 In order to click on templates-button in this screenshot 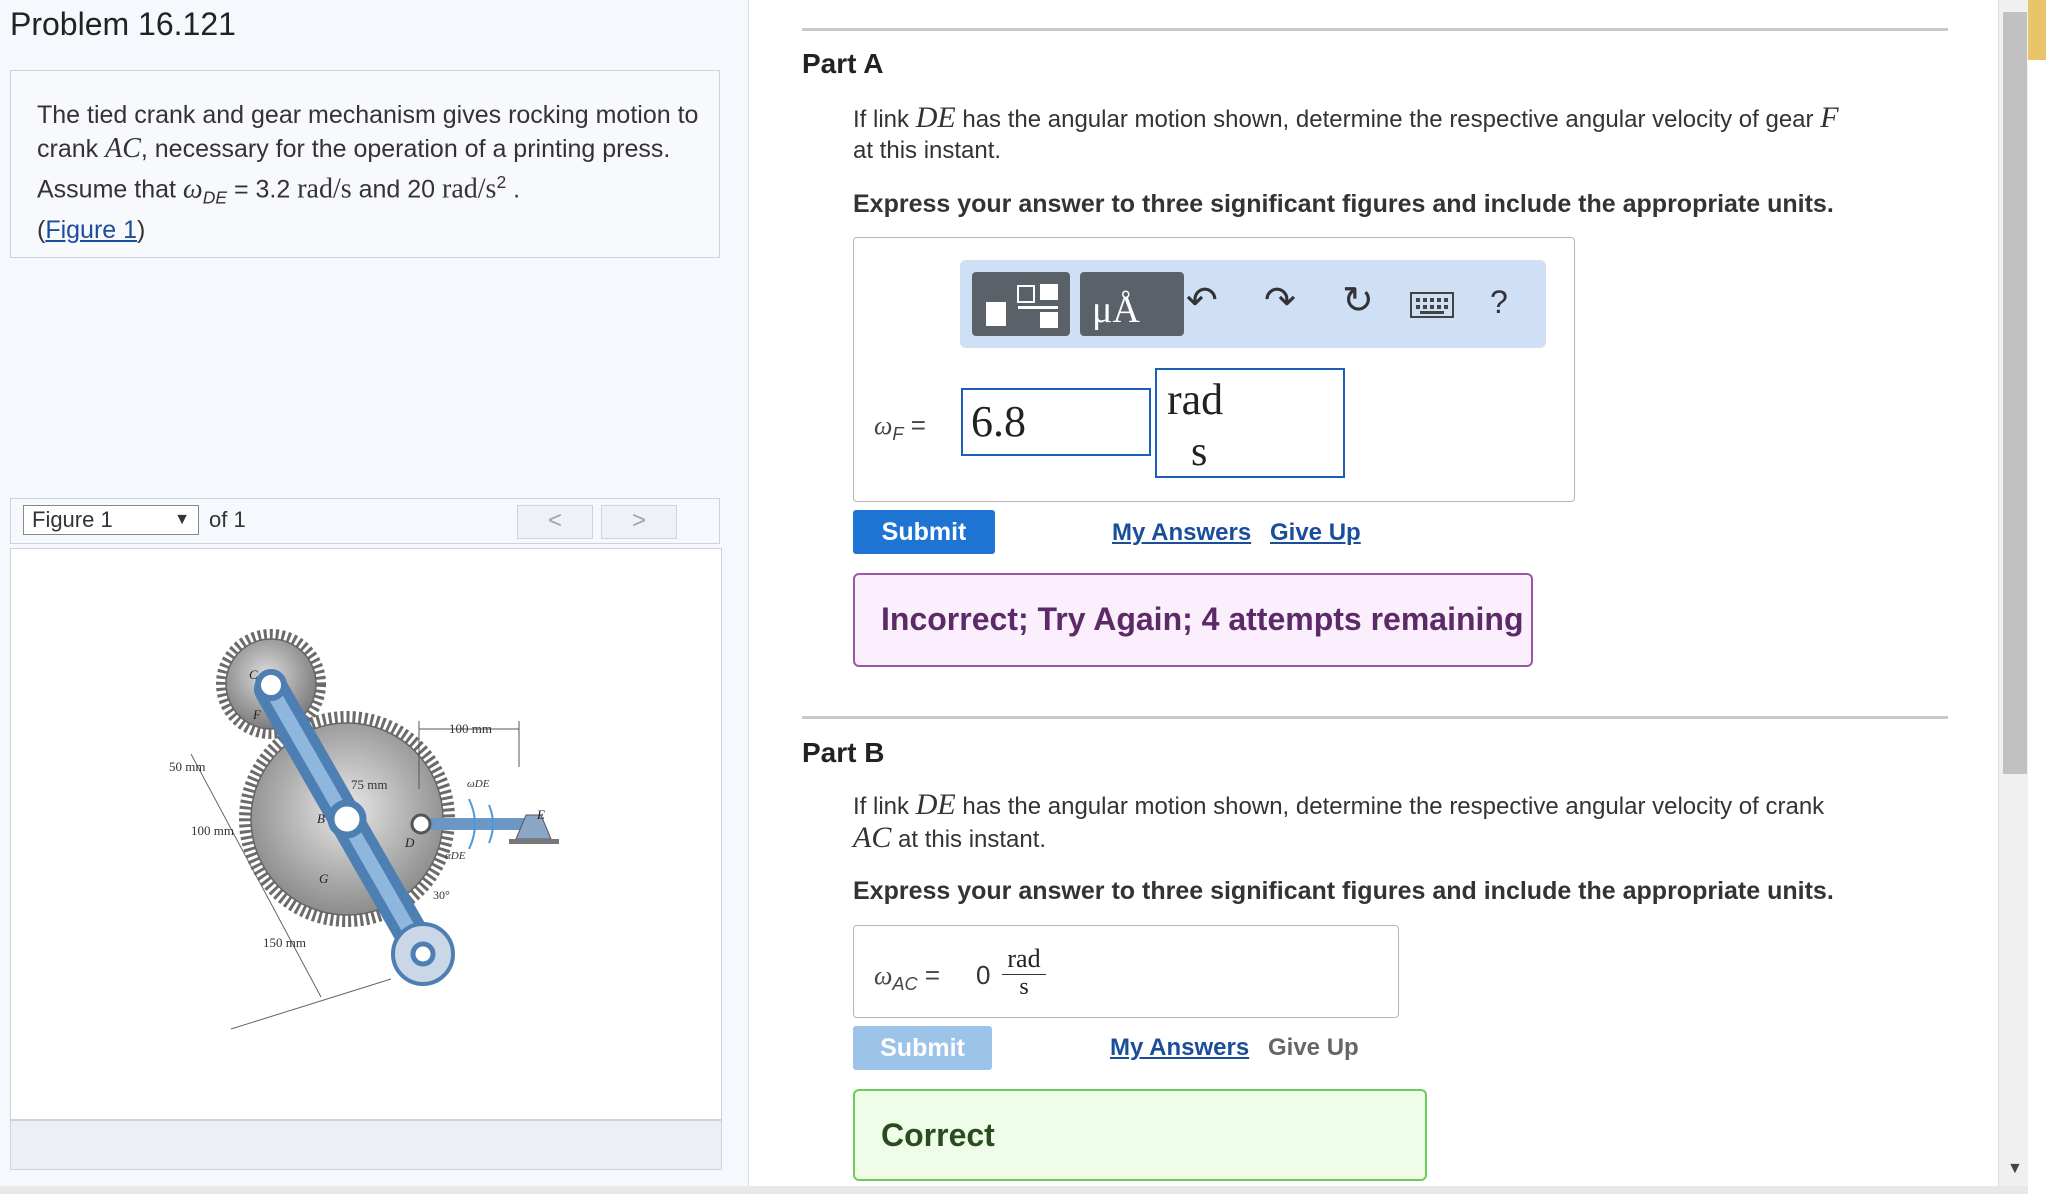, I will do `click(1021, 304)`.